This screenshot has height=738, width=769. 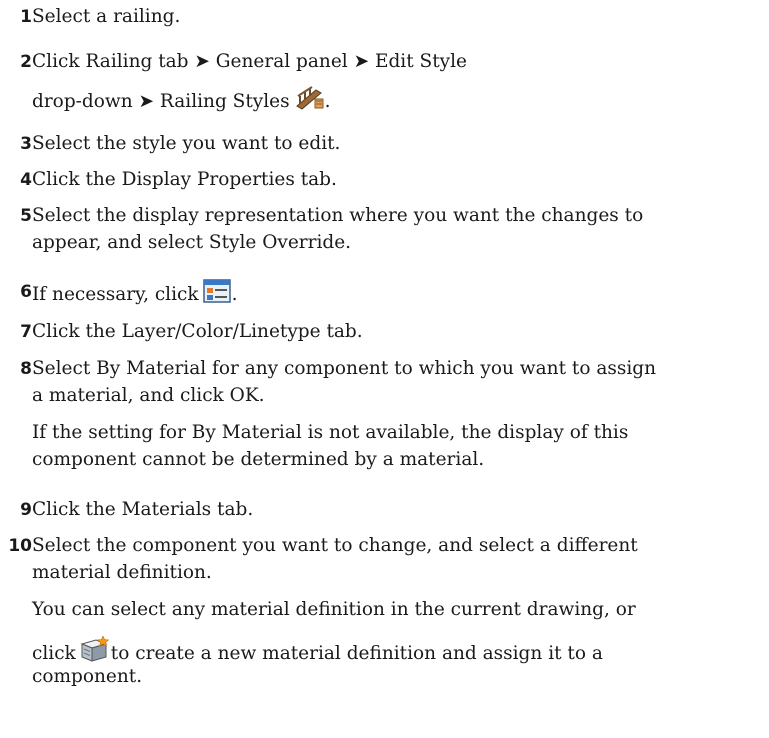 I want to click on step-10-note-line-3: component., so click(x=87, y=676).